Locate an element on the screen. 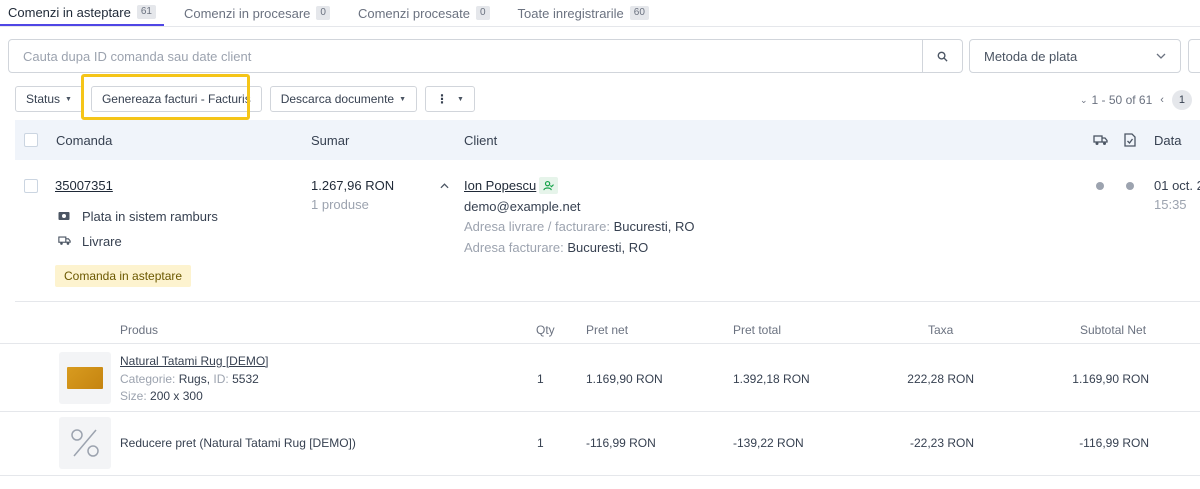 Image resolution: width=1200 pixels, height=489 pixels. select-all-checkbox is located at coordinates (31, 140).